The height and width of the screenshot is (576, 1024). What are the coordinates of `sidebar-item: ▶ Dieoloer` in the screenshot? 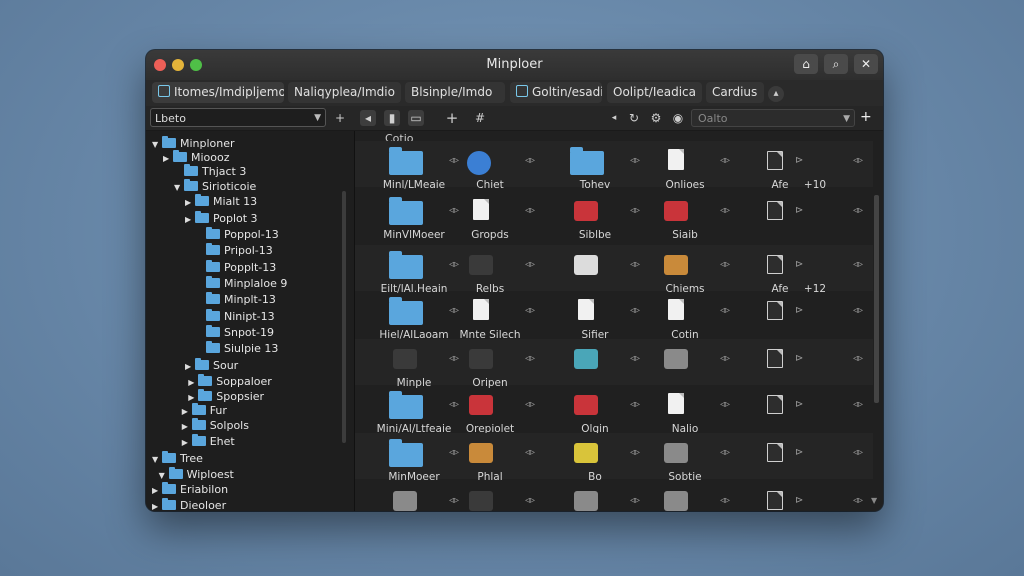 It's located at (189, 504).